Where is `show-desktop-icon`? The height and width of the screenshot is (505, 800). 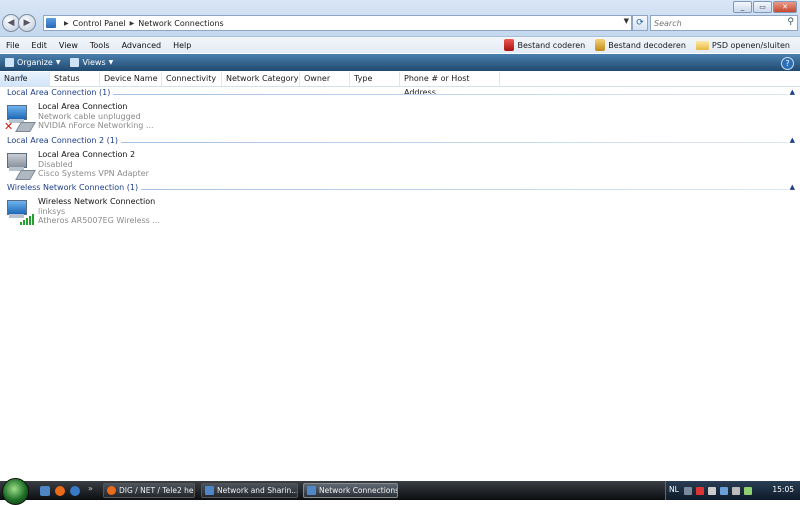
show-desktop-icon is located at coordinates (45, 491).